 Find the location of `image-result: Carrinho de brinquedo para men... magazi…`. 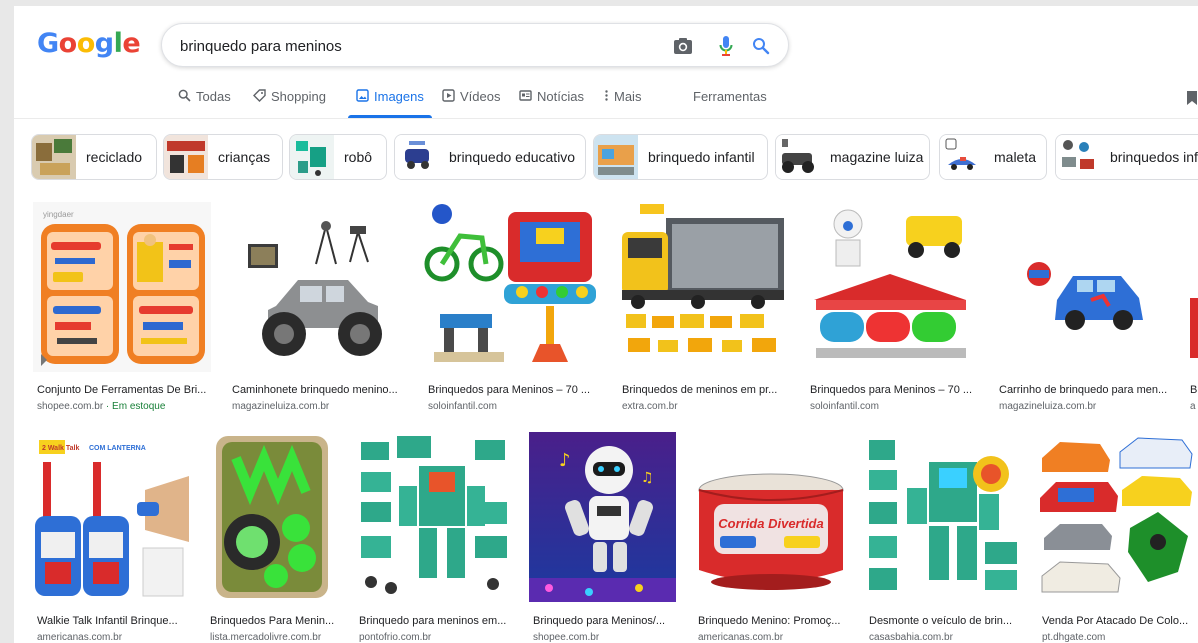

image-result: Carrinho de brinquedo para men... magazi… is located at coordinates (1085, 307).